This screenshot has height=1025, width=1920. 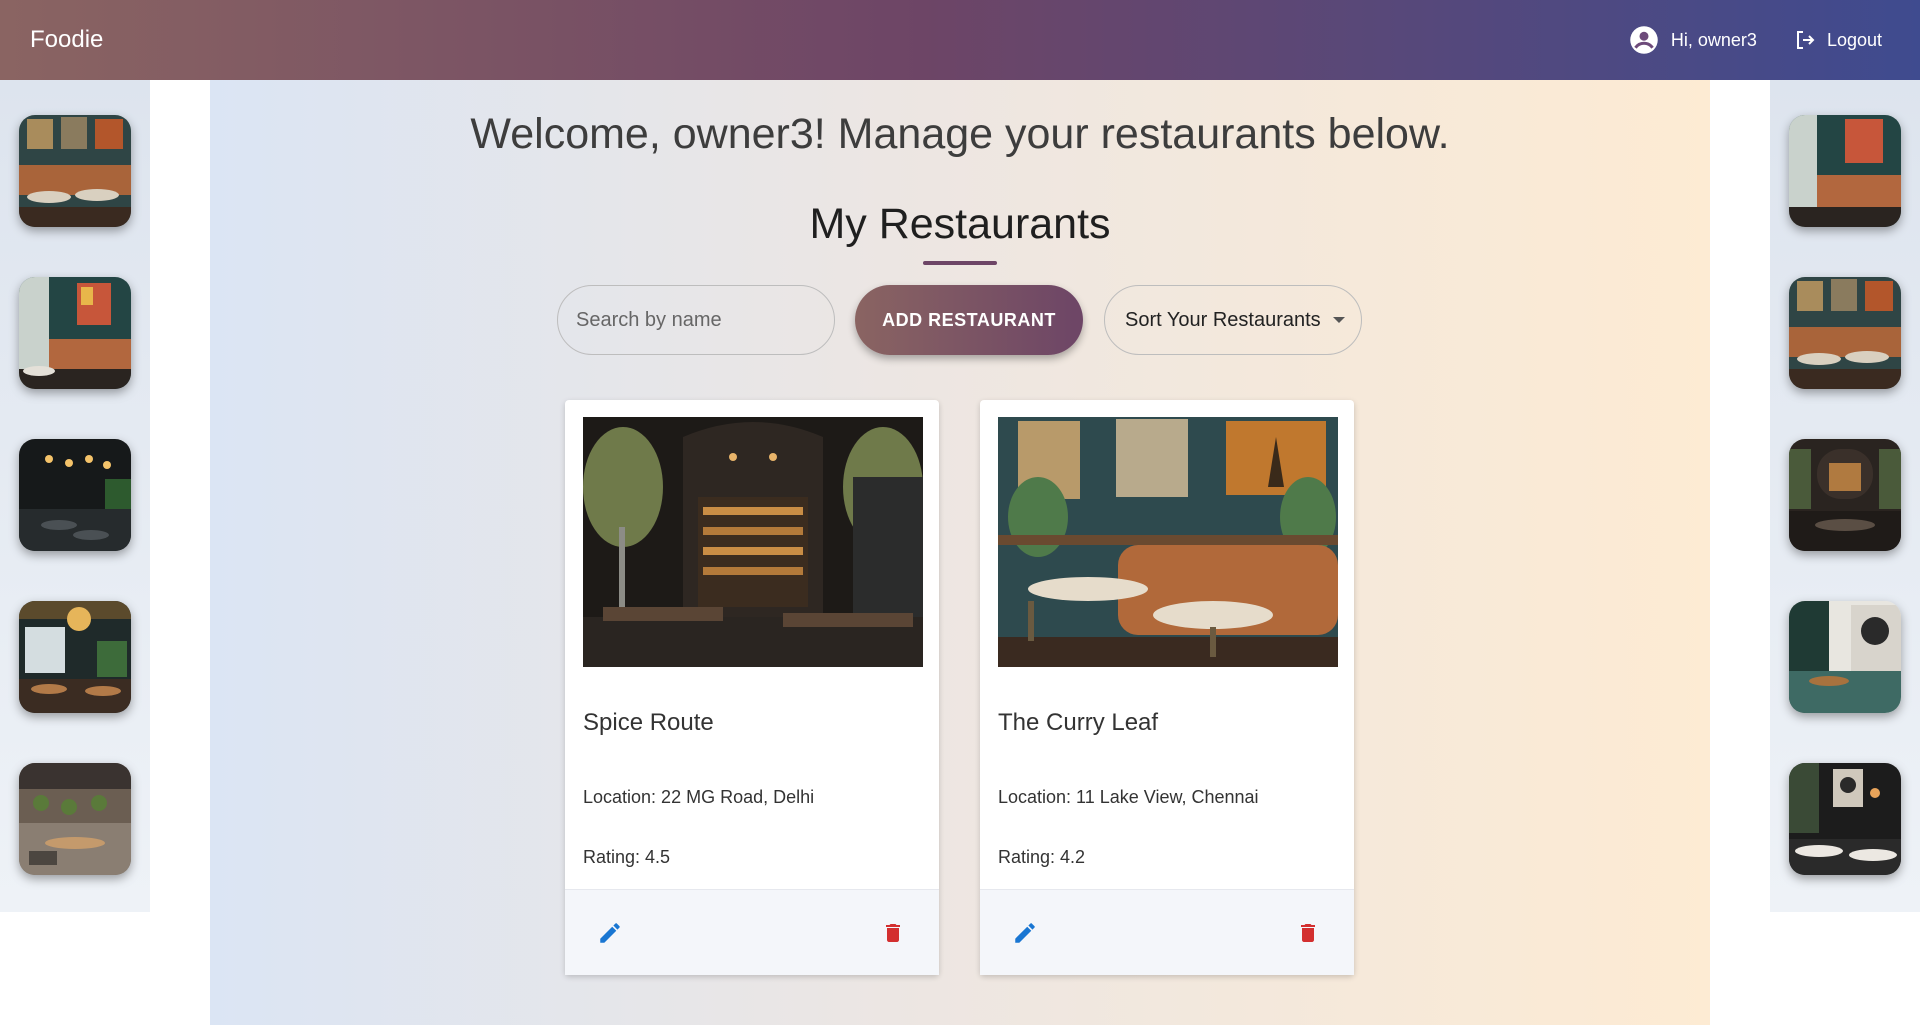 I want to click on restaurant-name: The Curry Leaf, so click(x=1078, y=722).